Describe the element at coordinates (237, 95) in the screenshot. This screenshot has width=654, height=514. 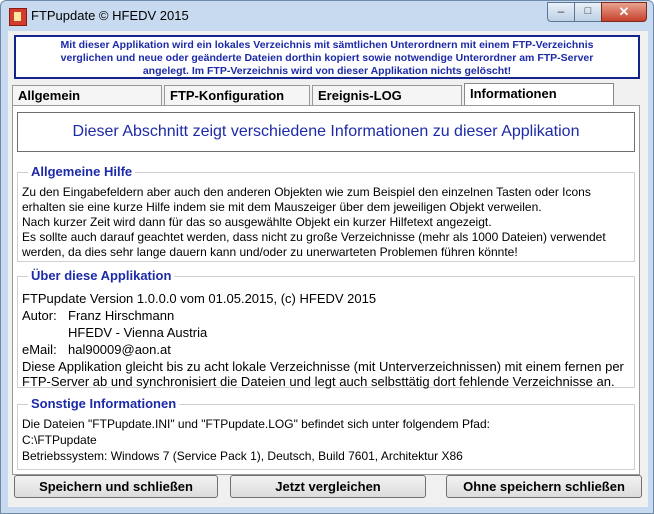
I see `tab-ftp-konfiguration: FTP-Konfiguration` at that location.